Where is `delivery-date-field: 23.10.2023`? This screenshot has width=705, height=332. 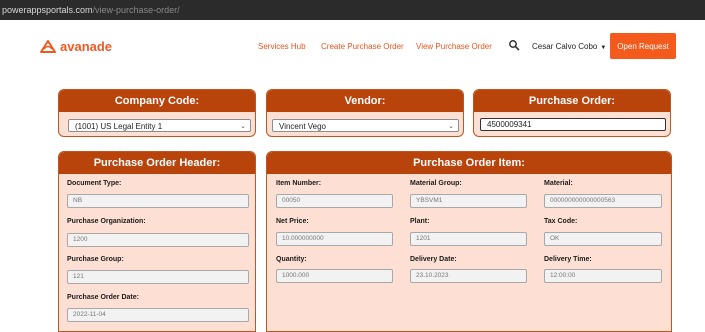
delivery-date-field: 23.10.2023 is located at coordinates (468, 276).